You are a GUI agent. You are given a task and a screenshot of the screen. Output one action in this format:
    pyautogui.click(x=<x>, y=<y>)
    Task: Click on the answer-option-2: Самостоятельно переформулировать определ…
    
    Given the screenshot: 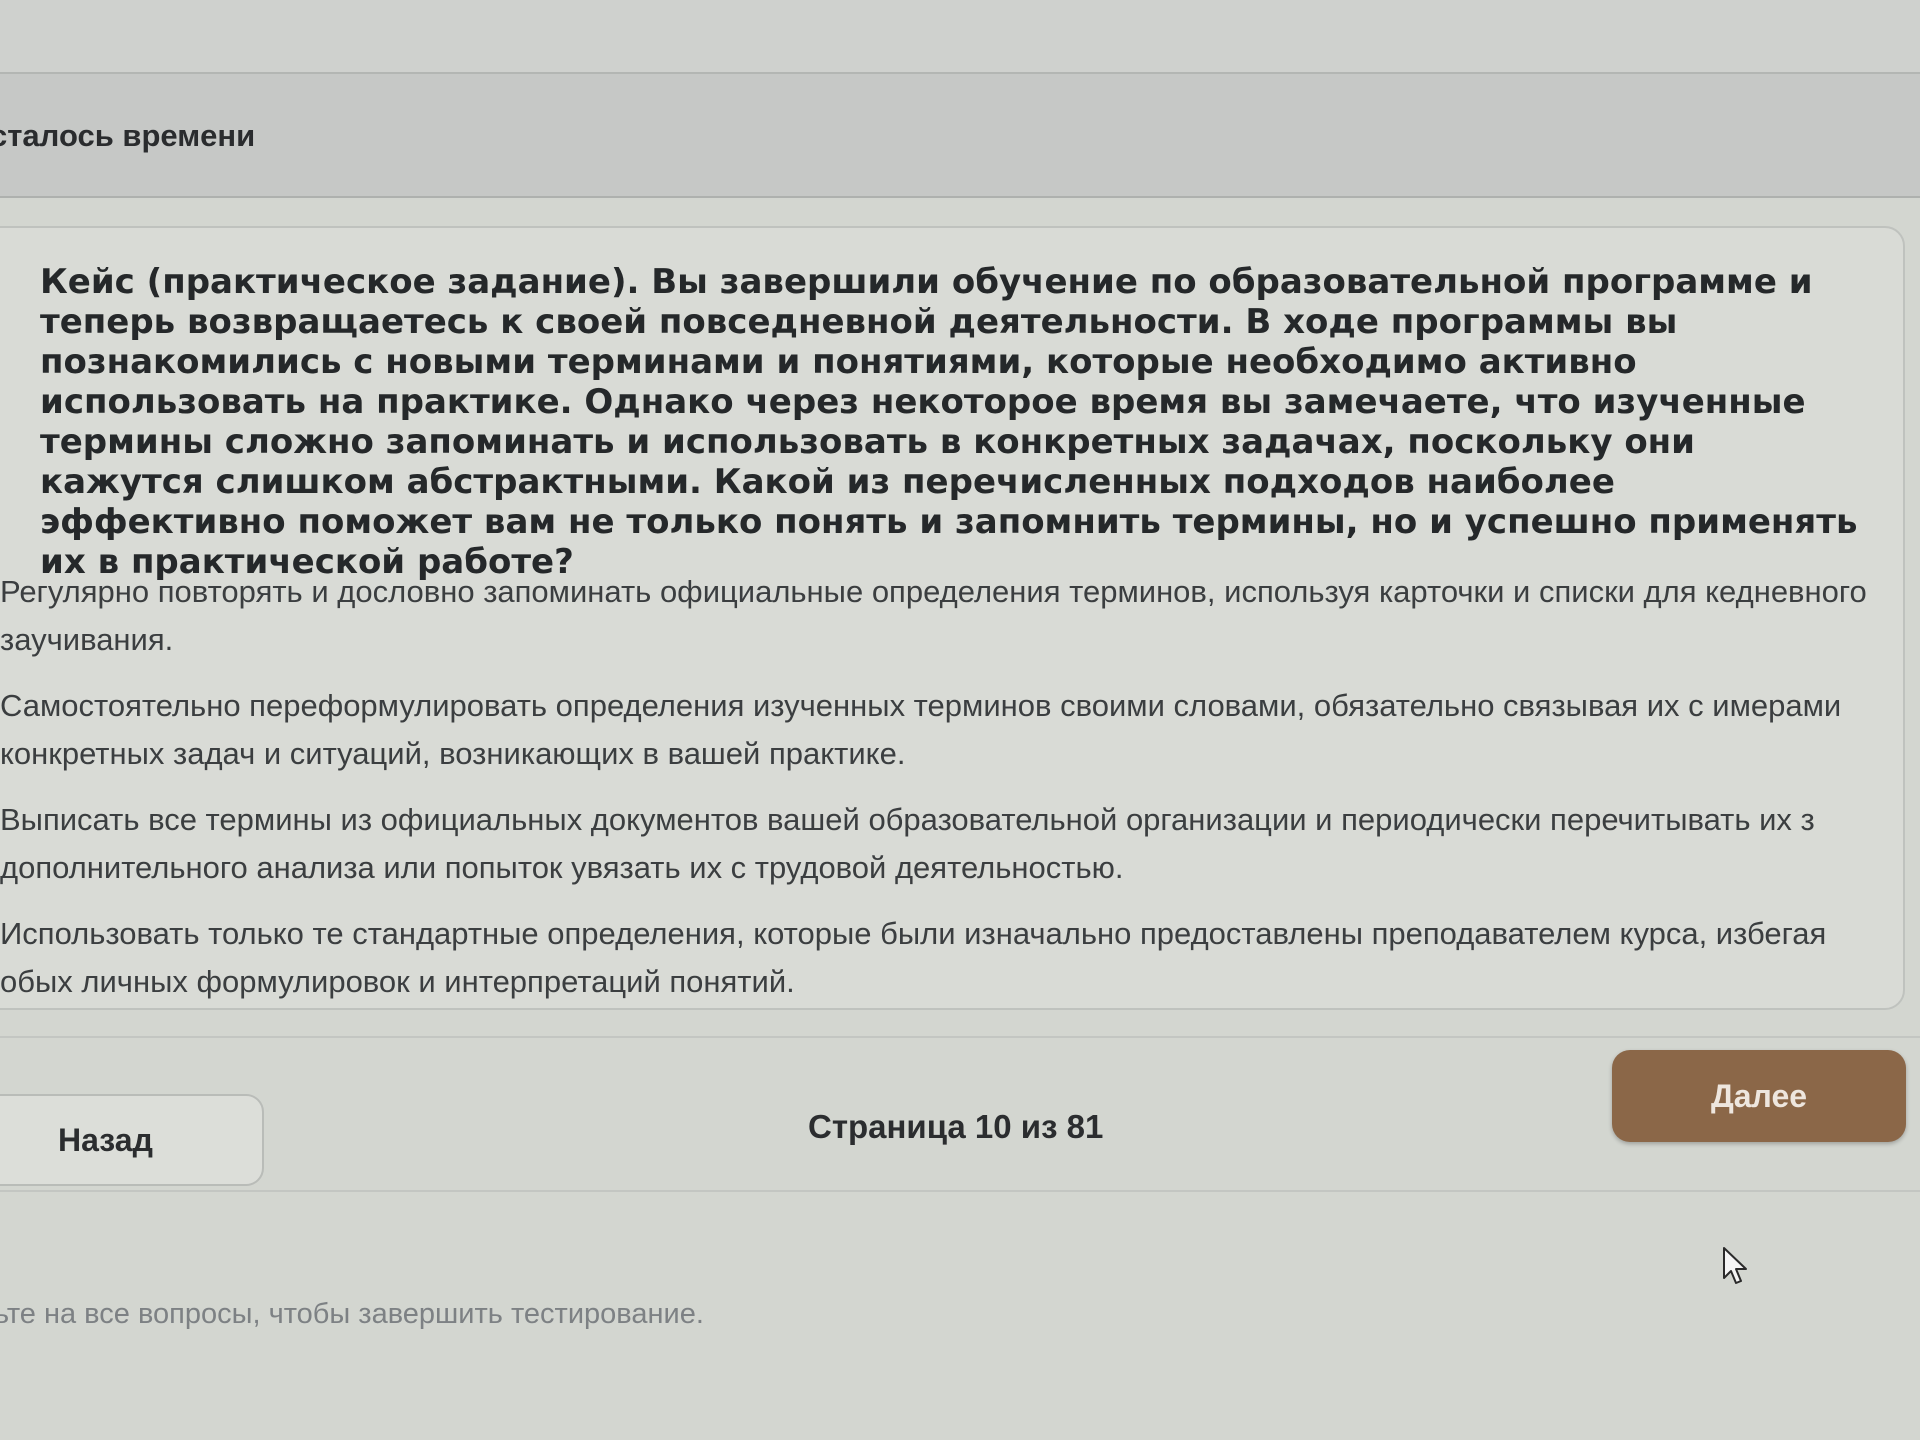 What is the action you would take?
    pyautogui.click(x=950, y=731)
    